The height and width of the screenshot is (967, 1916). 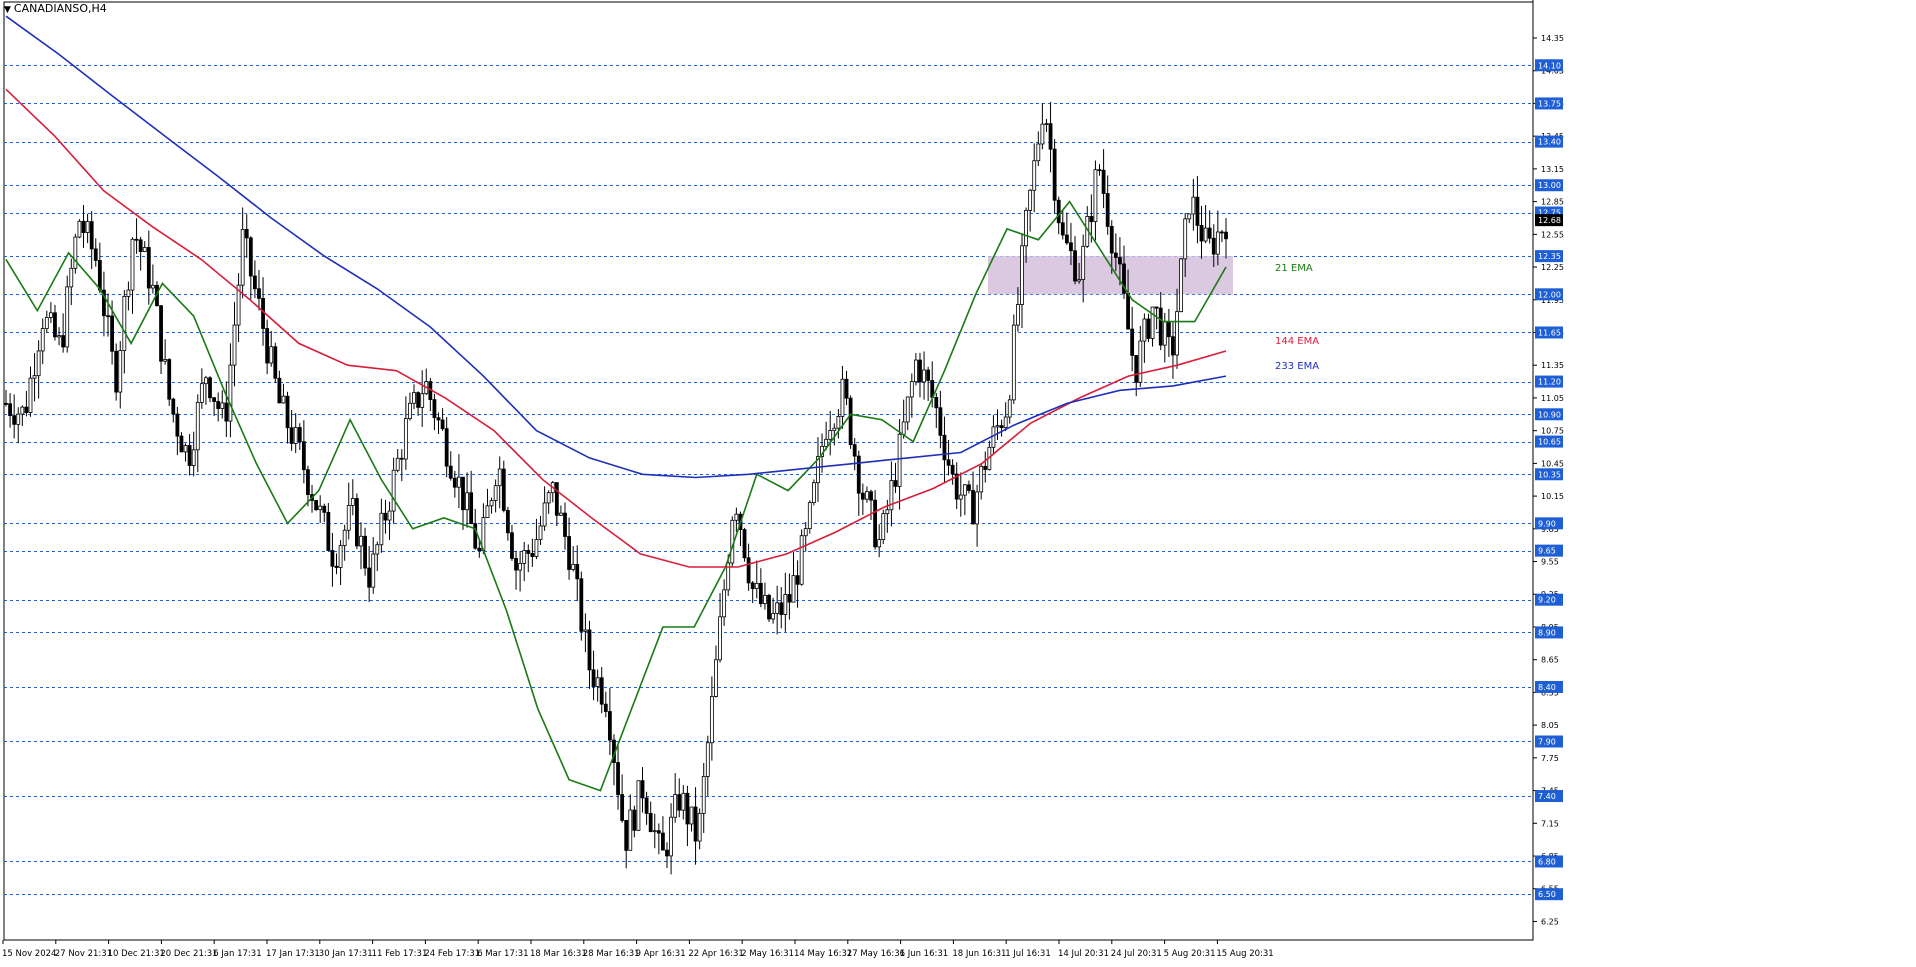 What do you see at coordinates (1549, 142) in the screenshot?
I see `level-label: 13.40` at bounding box center [1549, 142].